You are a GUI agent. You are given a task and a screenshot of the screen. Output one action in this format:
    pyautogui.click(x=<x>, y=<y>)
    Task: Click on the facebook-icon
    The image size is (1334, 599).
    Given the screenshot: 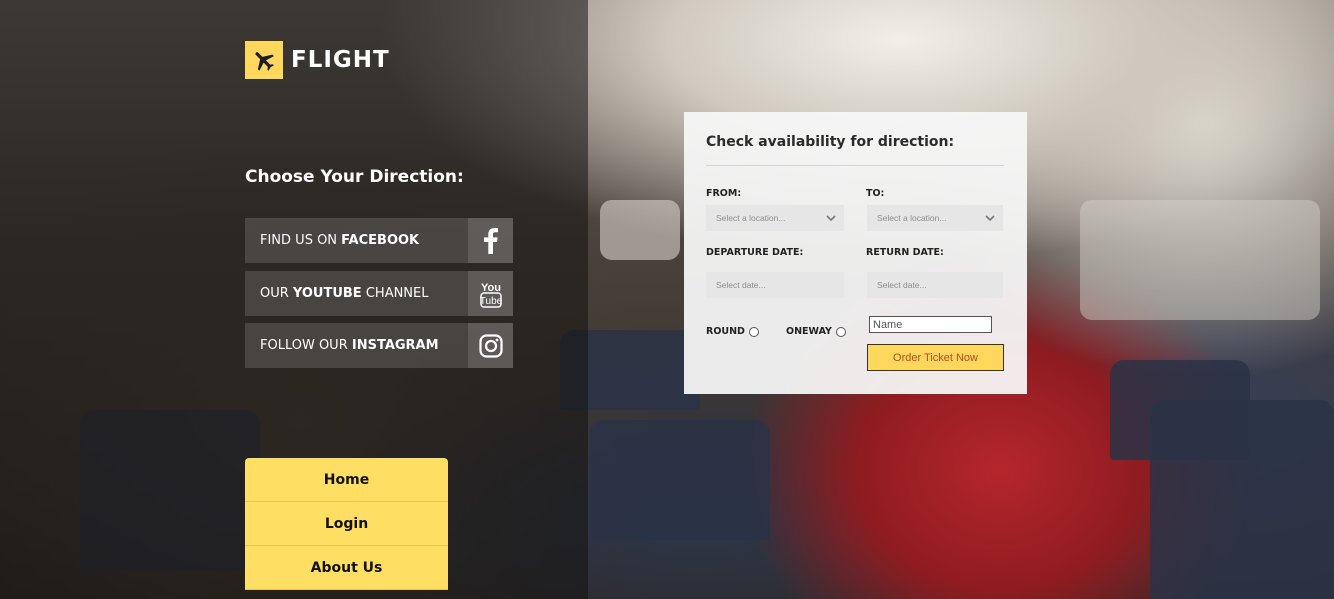 What is the action you would take?
    pyautogui.click(x=490, y=240)
    